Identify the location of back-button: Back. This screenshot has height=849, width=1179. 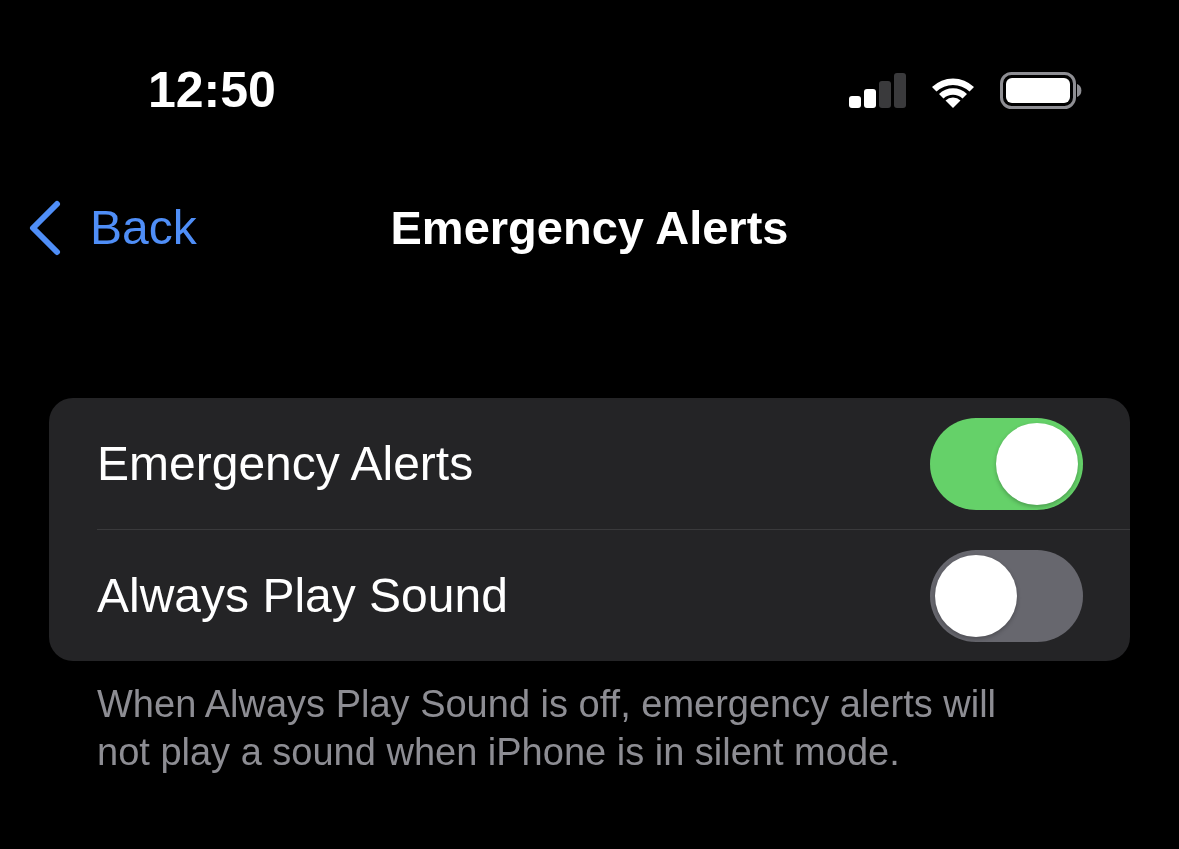
(112, 228).